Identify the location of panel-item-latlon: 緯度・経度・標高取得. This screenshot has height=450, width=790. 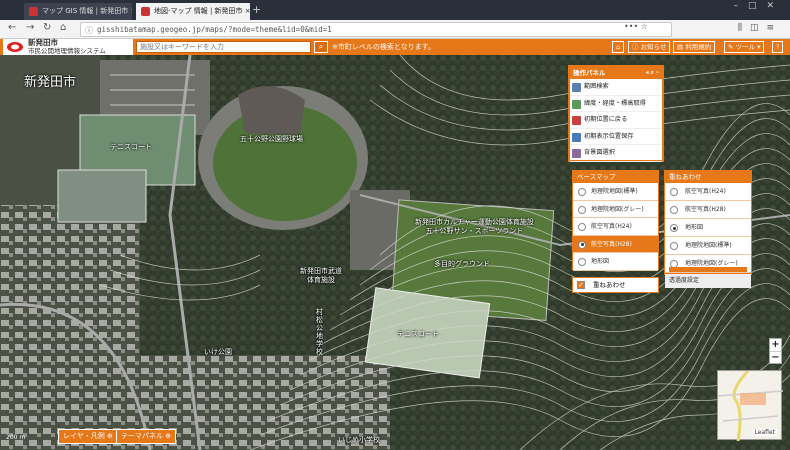
(616, 104).